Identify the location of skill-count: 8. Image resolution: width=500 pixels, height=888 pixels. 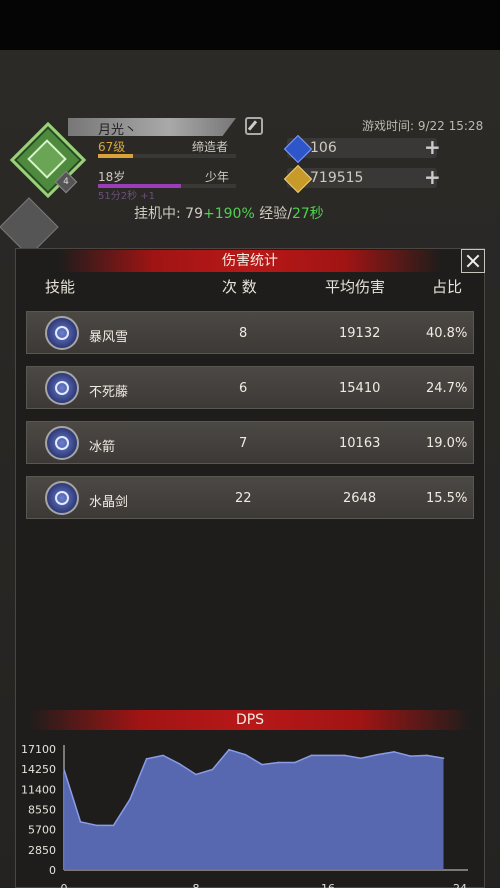
(243, 333).